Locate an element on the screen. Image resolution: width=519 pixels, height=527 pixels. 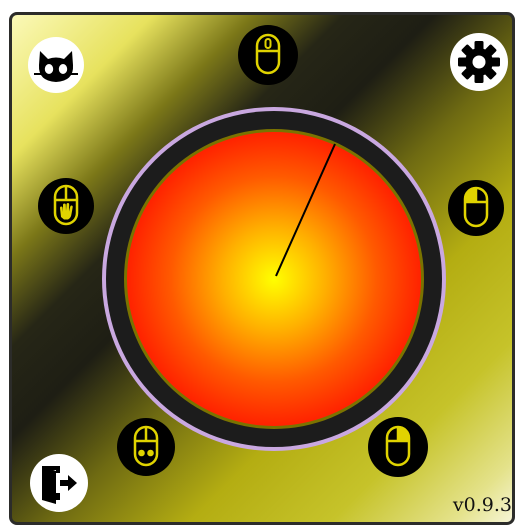
exit-button is located at coordinates (59, 483).